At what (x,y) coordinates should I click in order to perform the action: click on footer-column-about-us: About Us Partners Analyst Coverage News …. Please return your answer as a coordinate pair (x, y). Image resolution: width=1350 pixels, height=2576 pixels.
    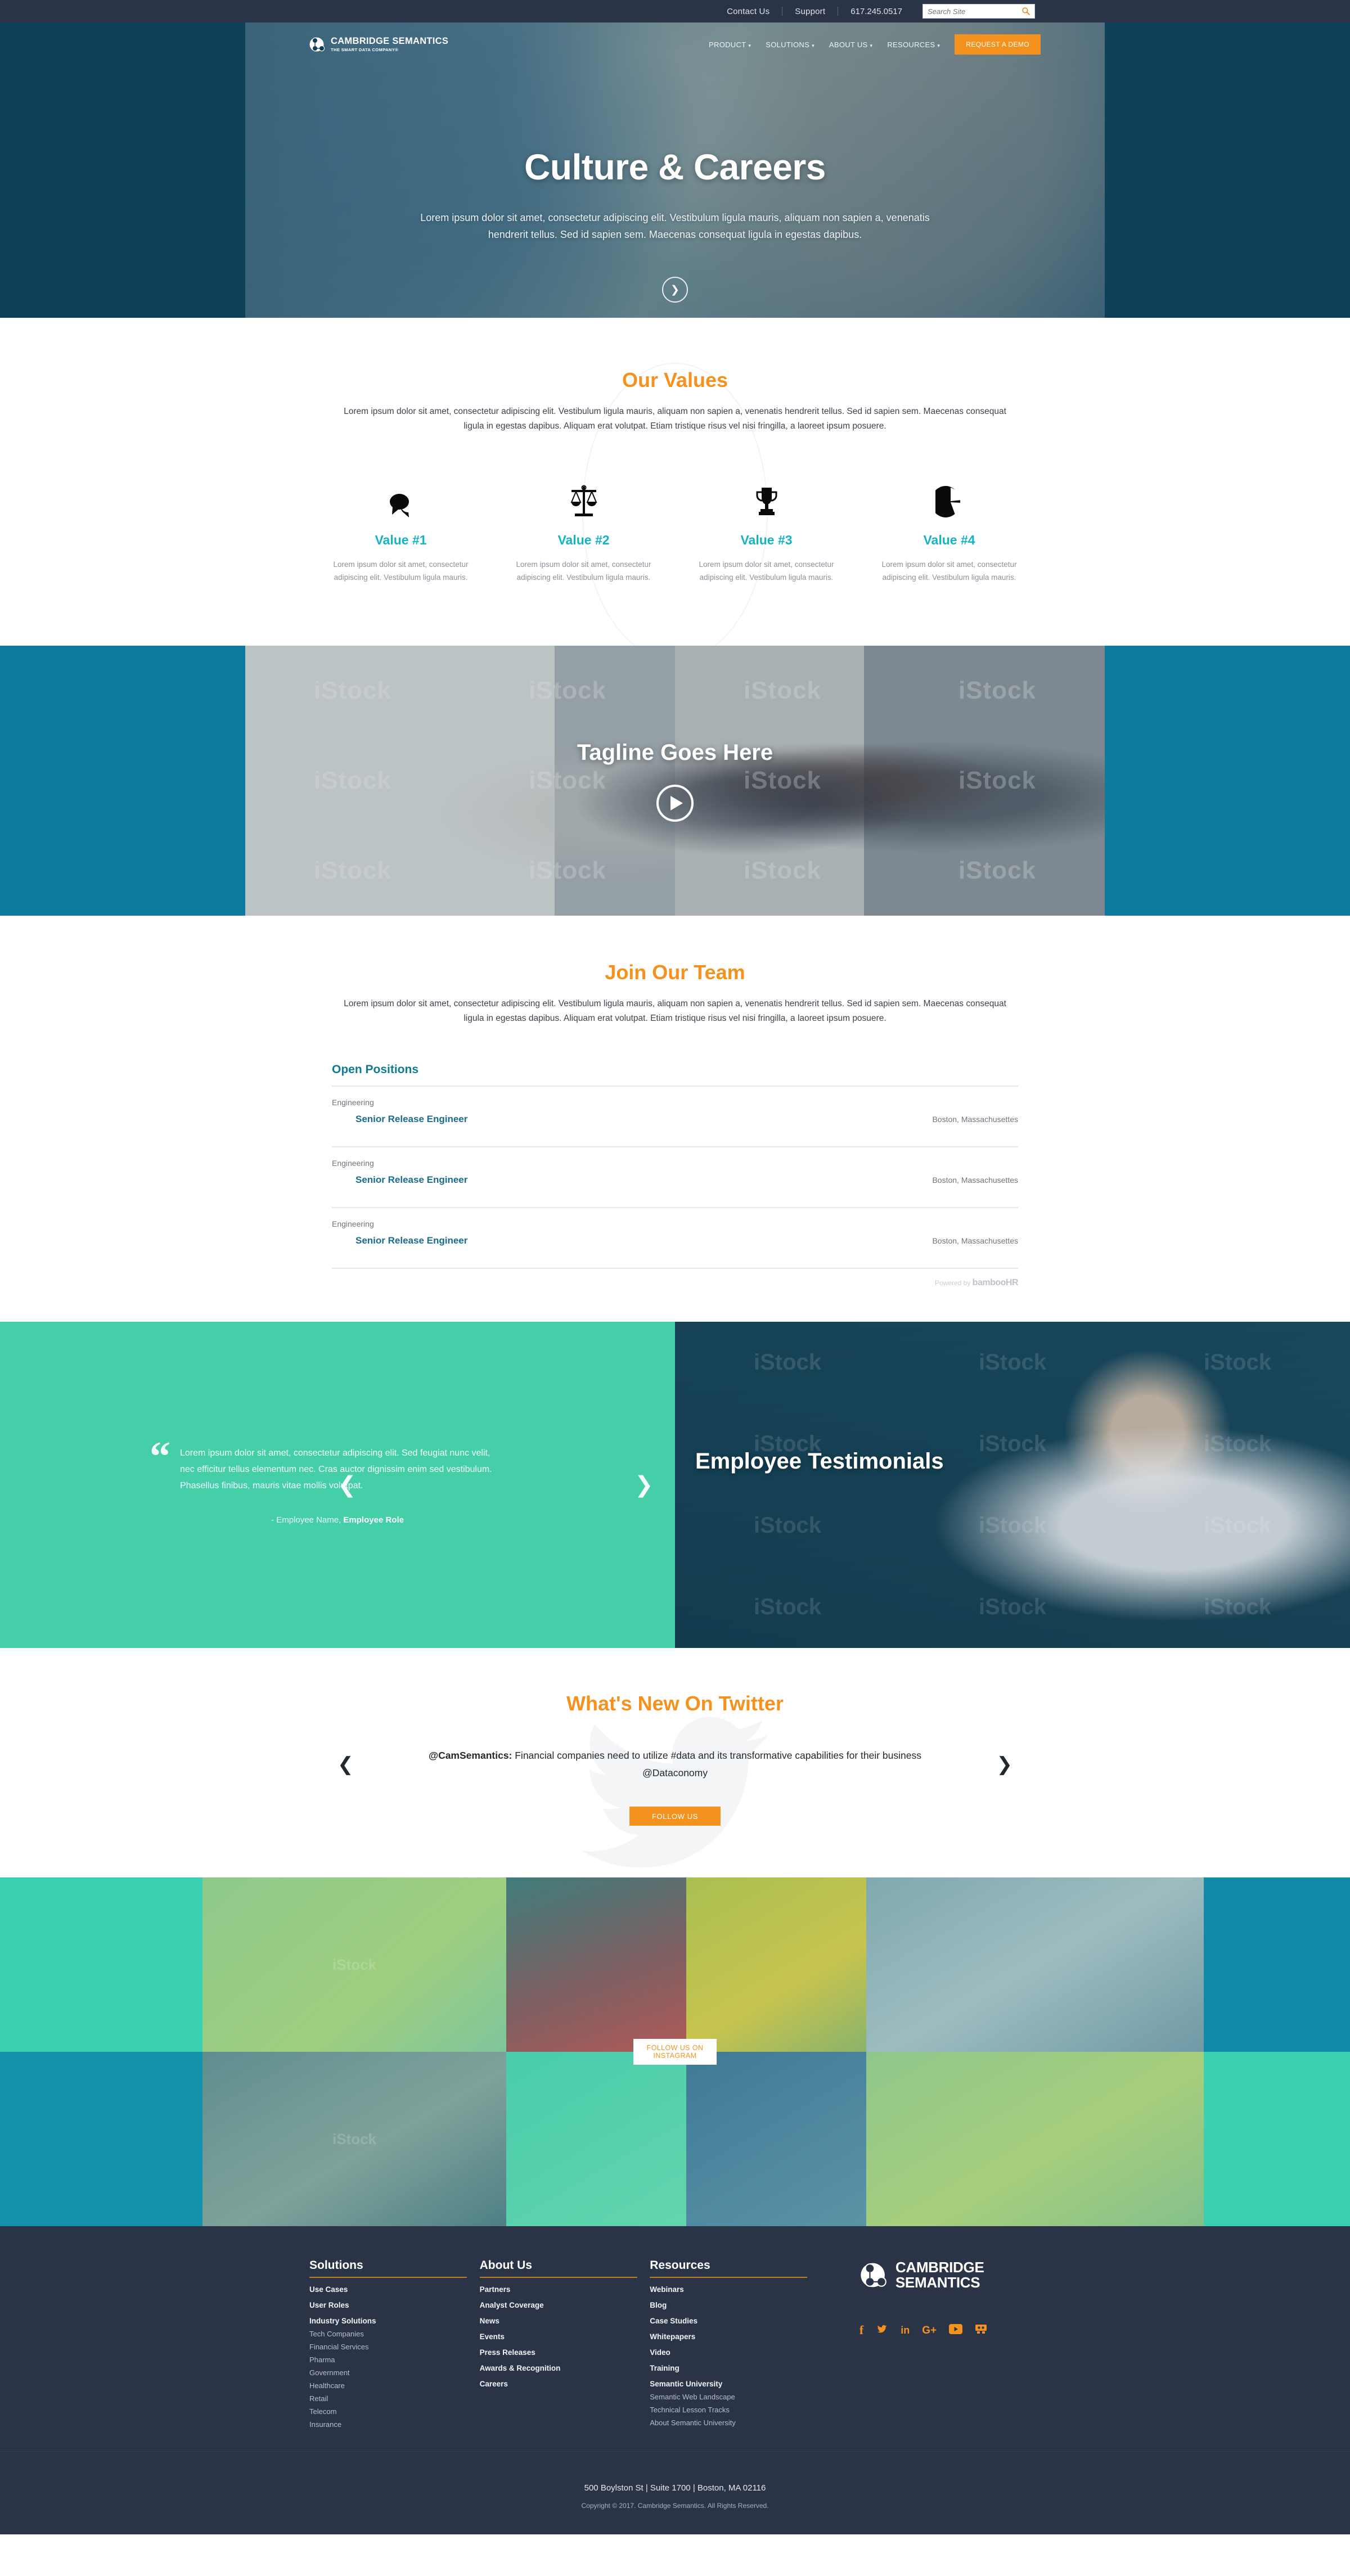
    Looking at the image, I should click on (564, 2324).